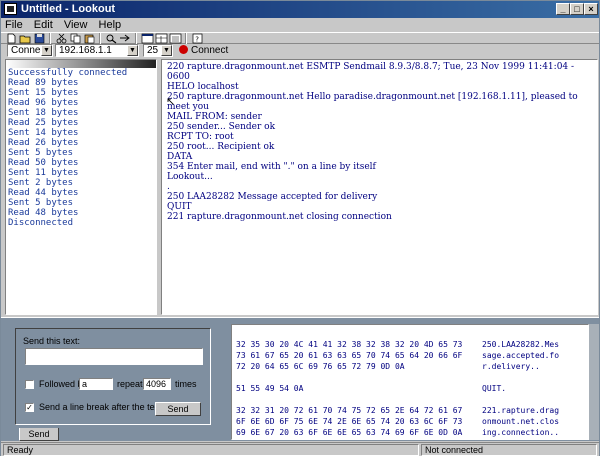 This screenshot has width=600, height=456. I want to click on copy-icon, so click(75, 38).